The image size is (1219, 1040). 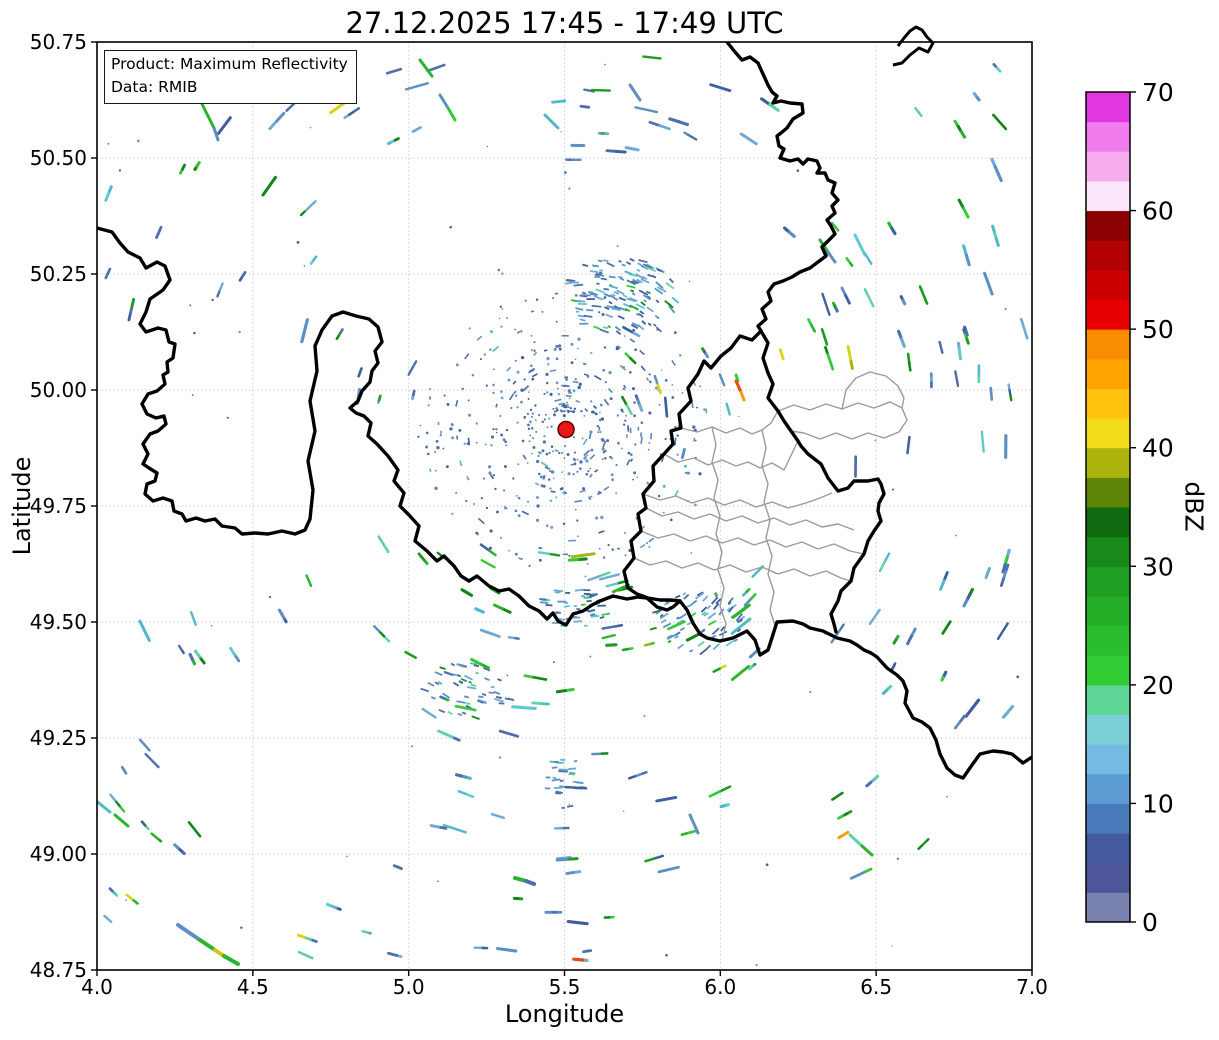 I want to click on colorbar-tick-label: 60, so click(x=1158, y=211).